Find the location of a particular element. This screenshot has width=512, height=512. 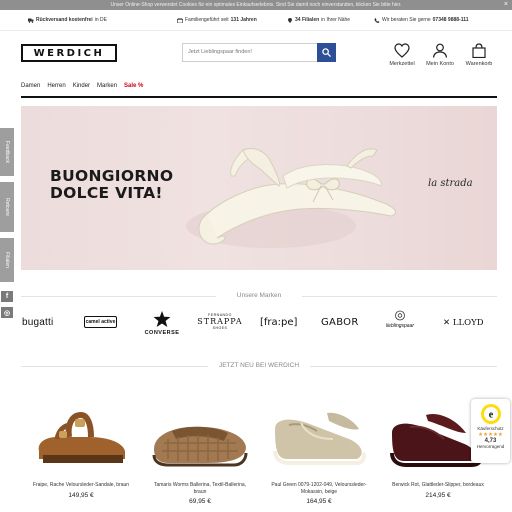

cart-button: Warenkorb is located at coordinates (479, 55).